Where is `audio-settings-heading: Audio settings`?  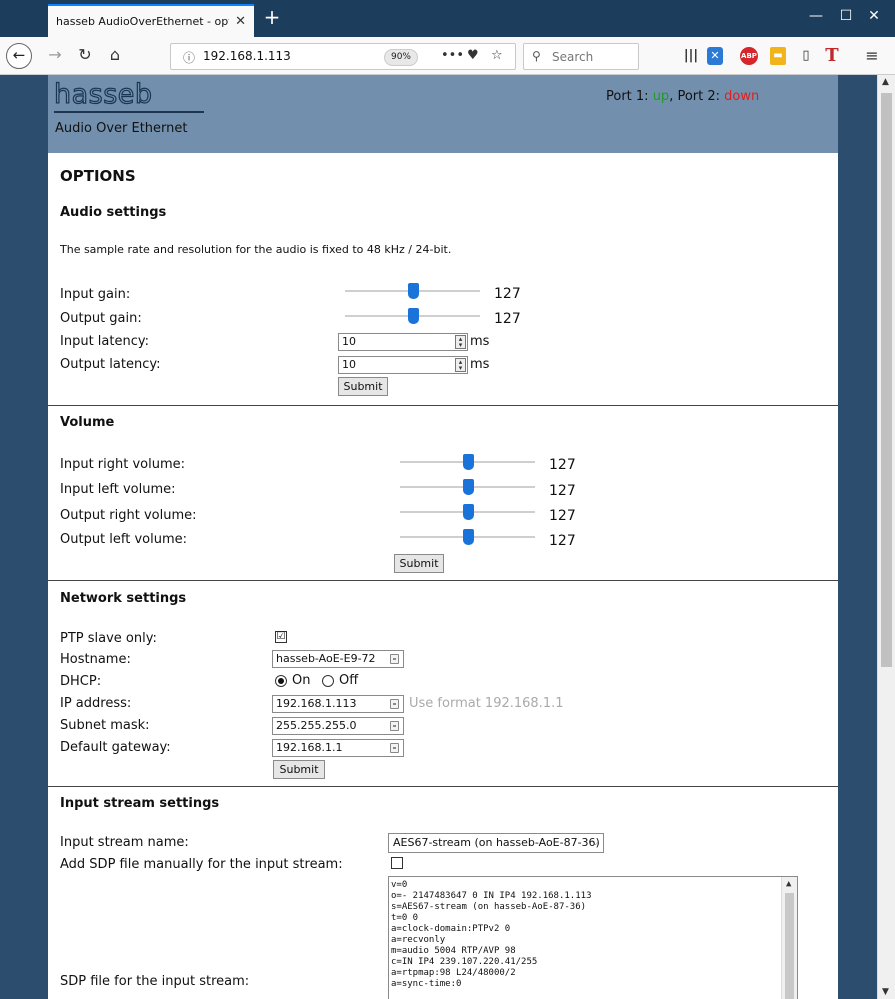
audio-settings-heading: Audio settings is located at coordinates (113, 212).